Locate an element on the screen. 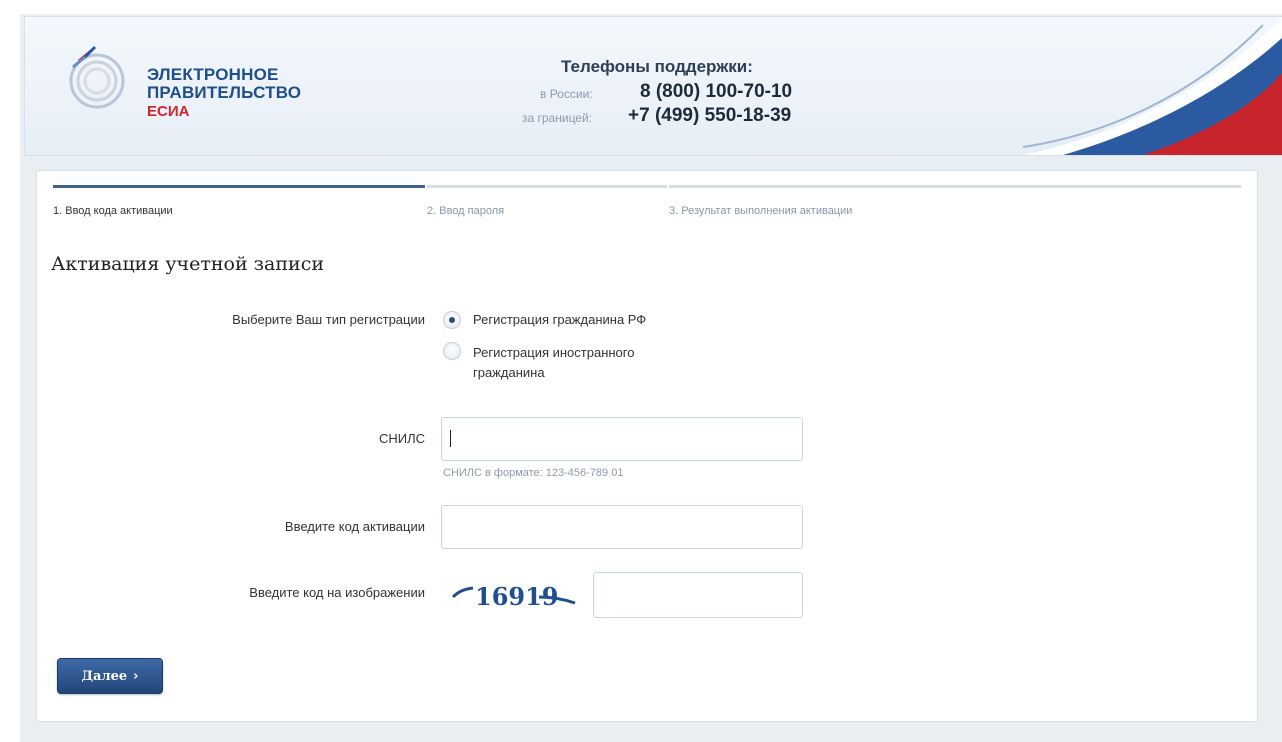  chevron-right-icon: › is located at coordinates (136, 676).